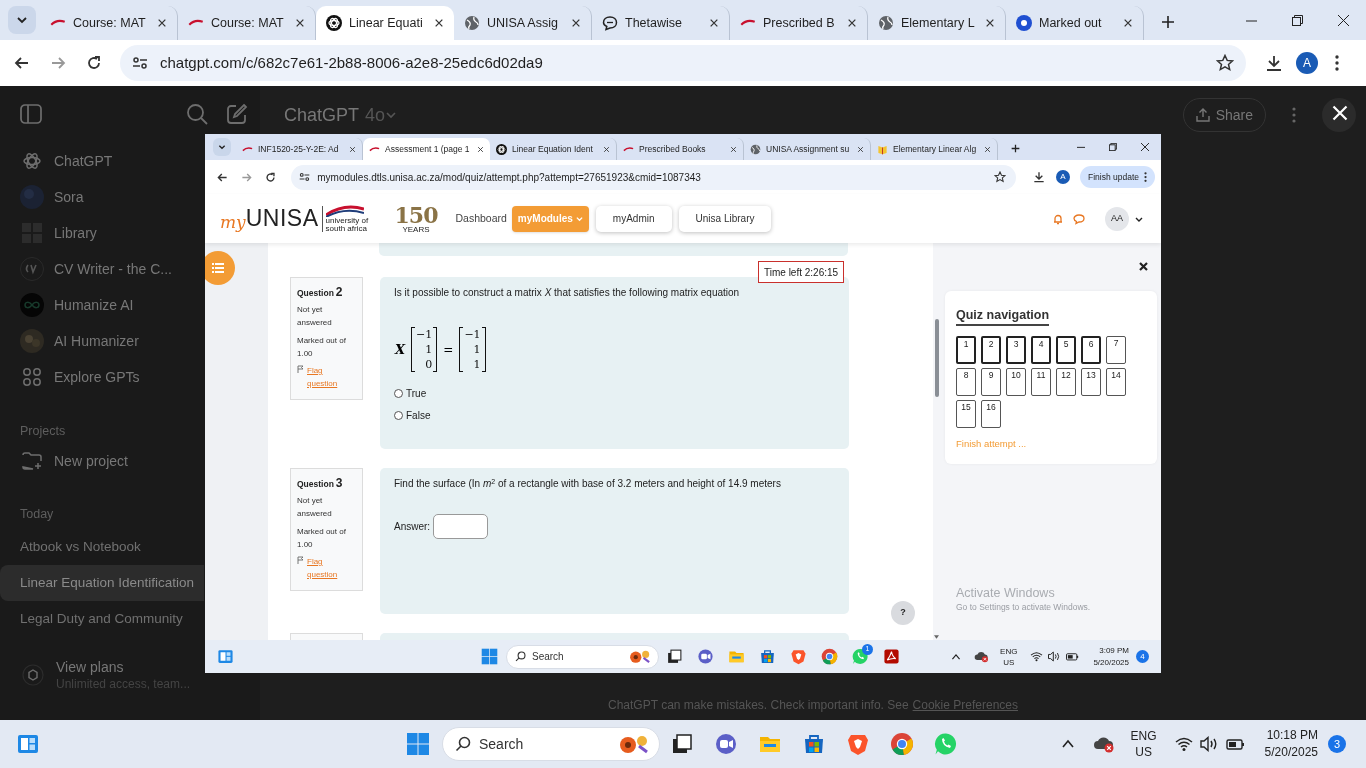  Describe the element at coordinates (322, 115) in the screenshot. I see `model-title: ChatGPT` at that location.